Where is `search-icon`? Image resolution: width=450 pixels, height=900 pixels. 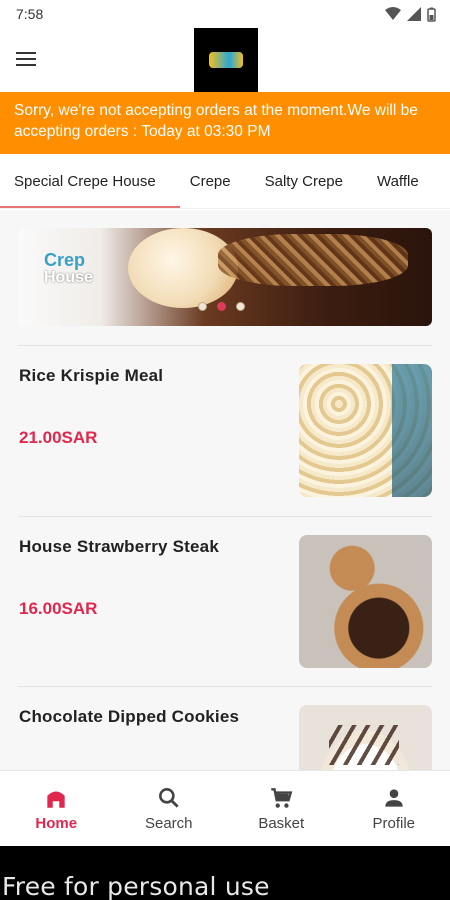 search-icon is located at coordinates (168, 798).